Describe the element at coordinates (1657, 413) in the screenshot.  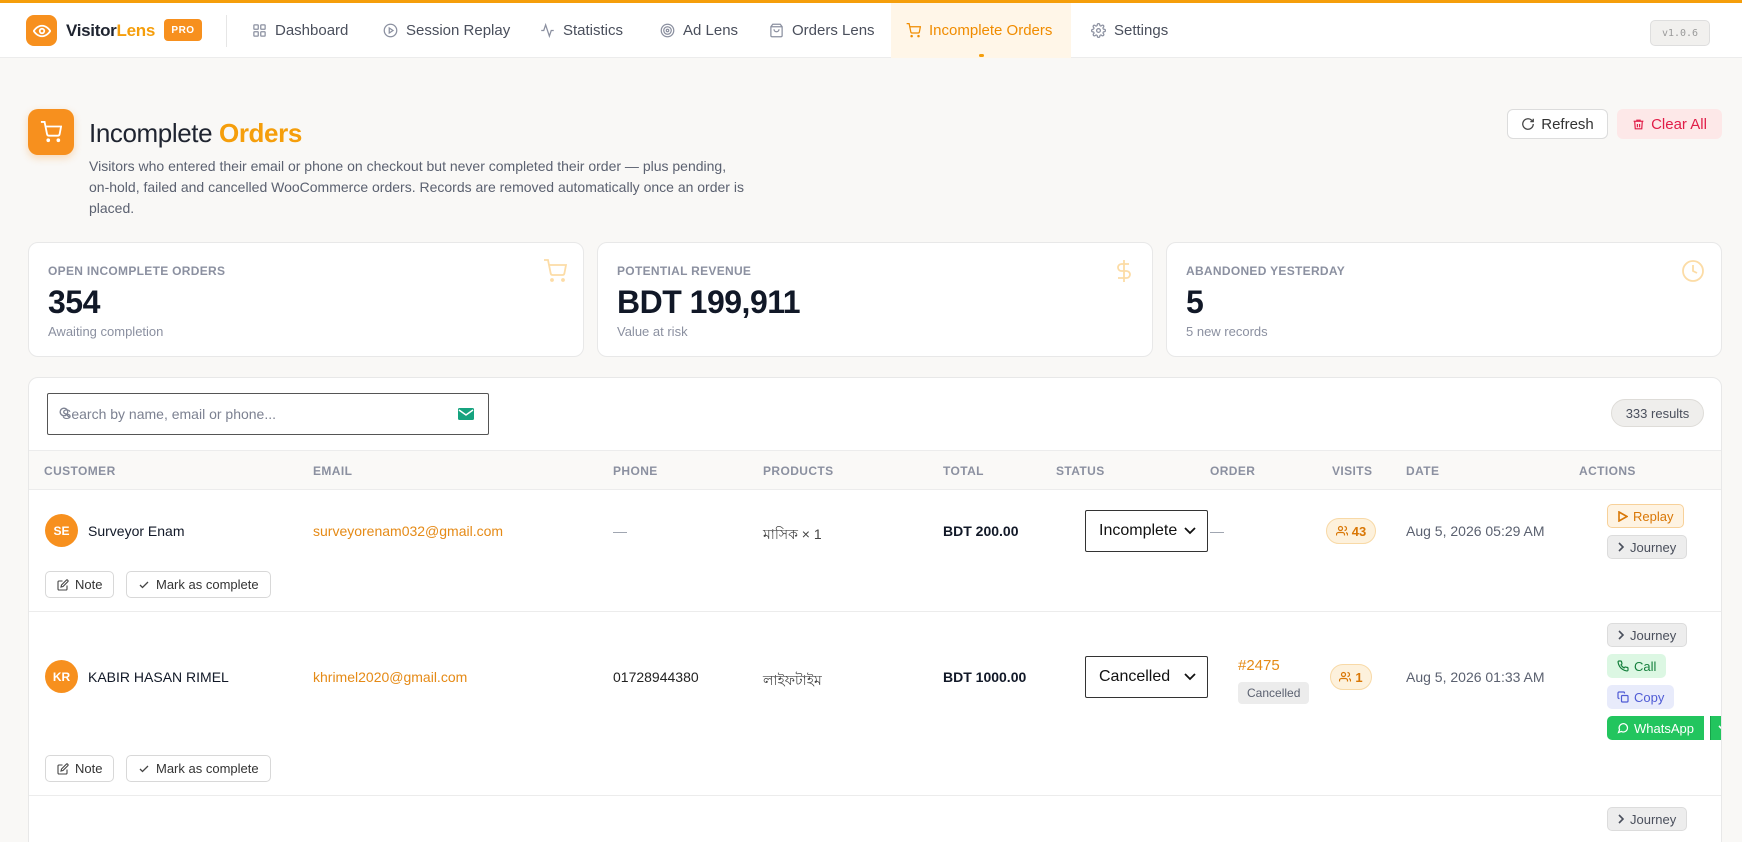
I see `results-count: 333 results` at that location.